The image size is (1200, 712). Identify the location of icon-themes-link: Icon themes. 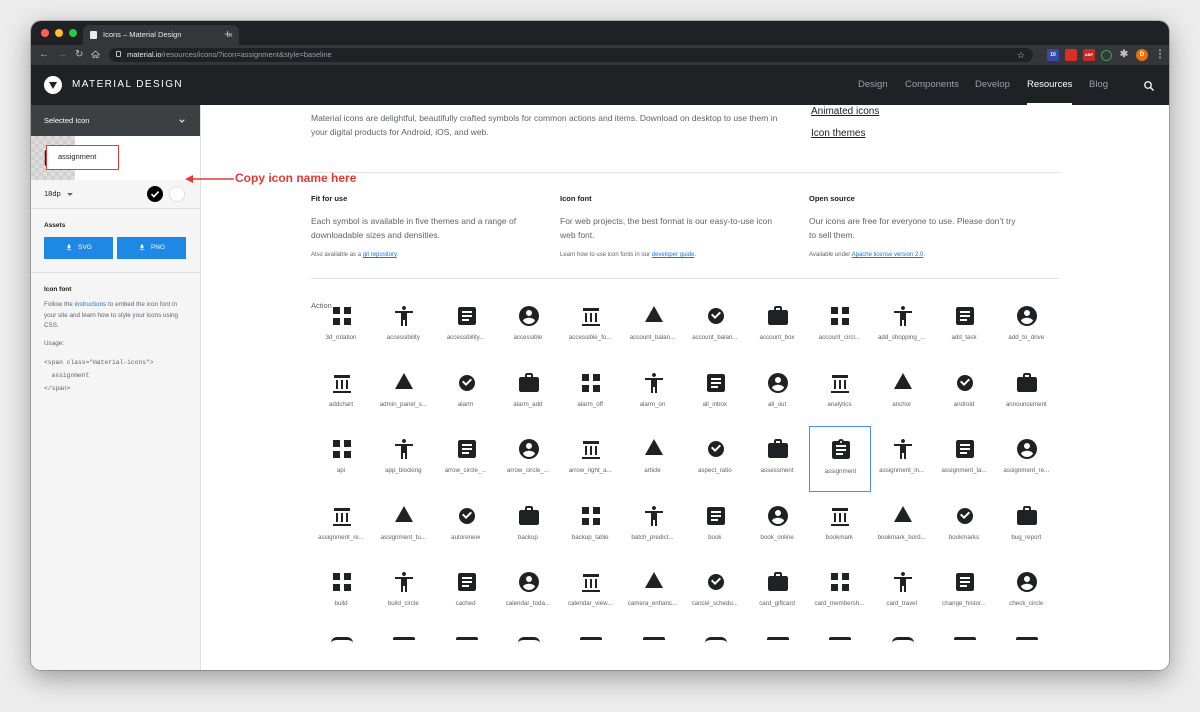
(838, 133).